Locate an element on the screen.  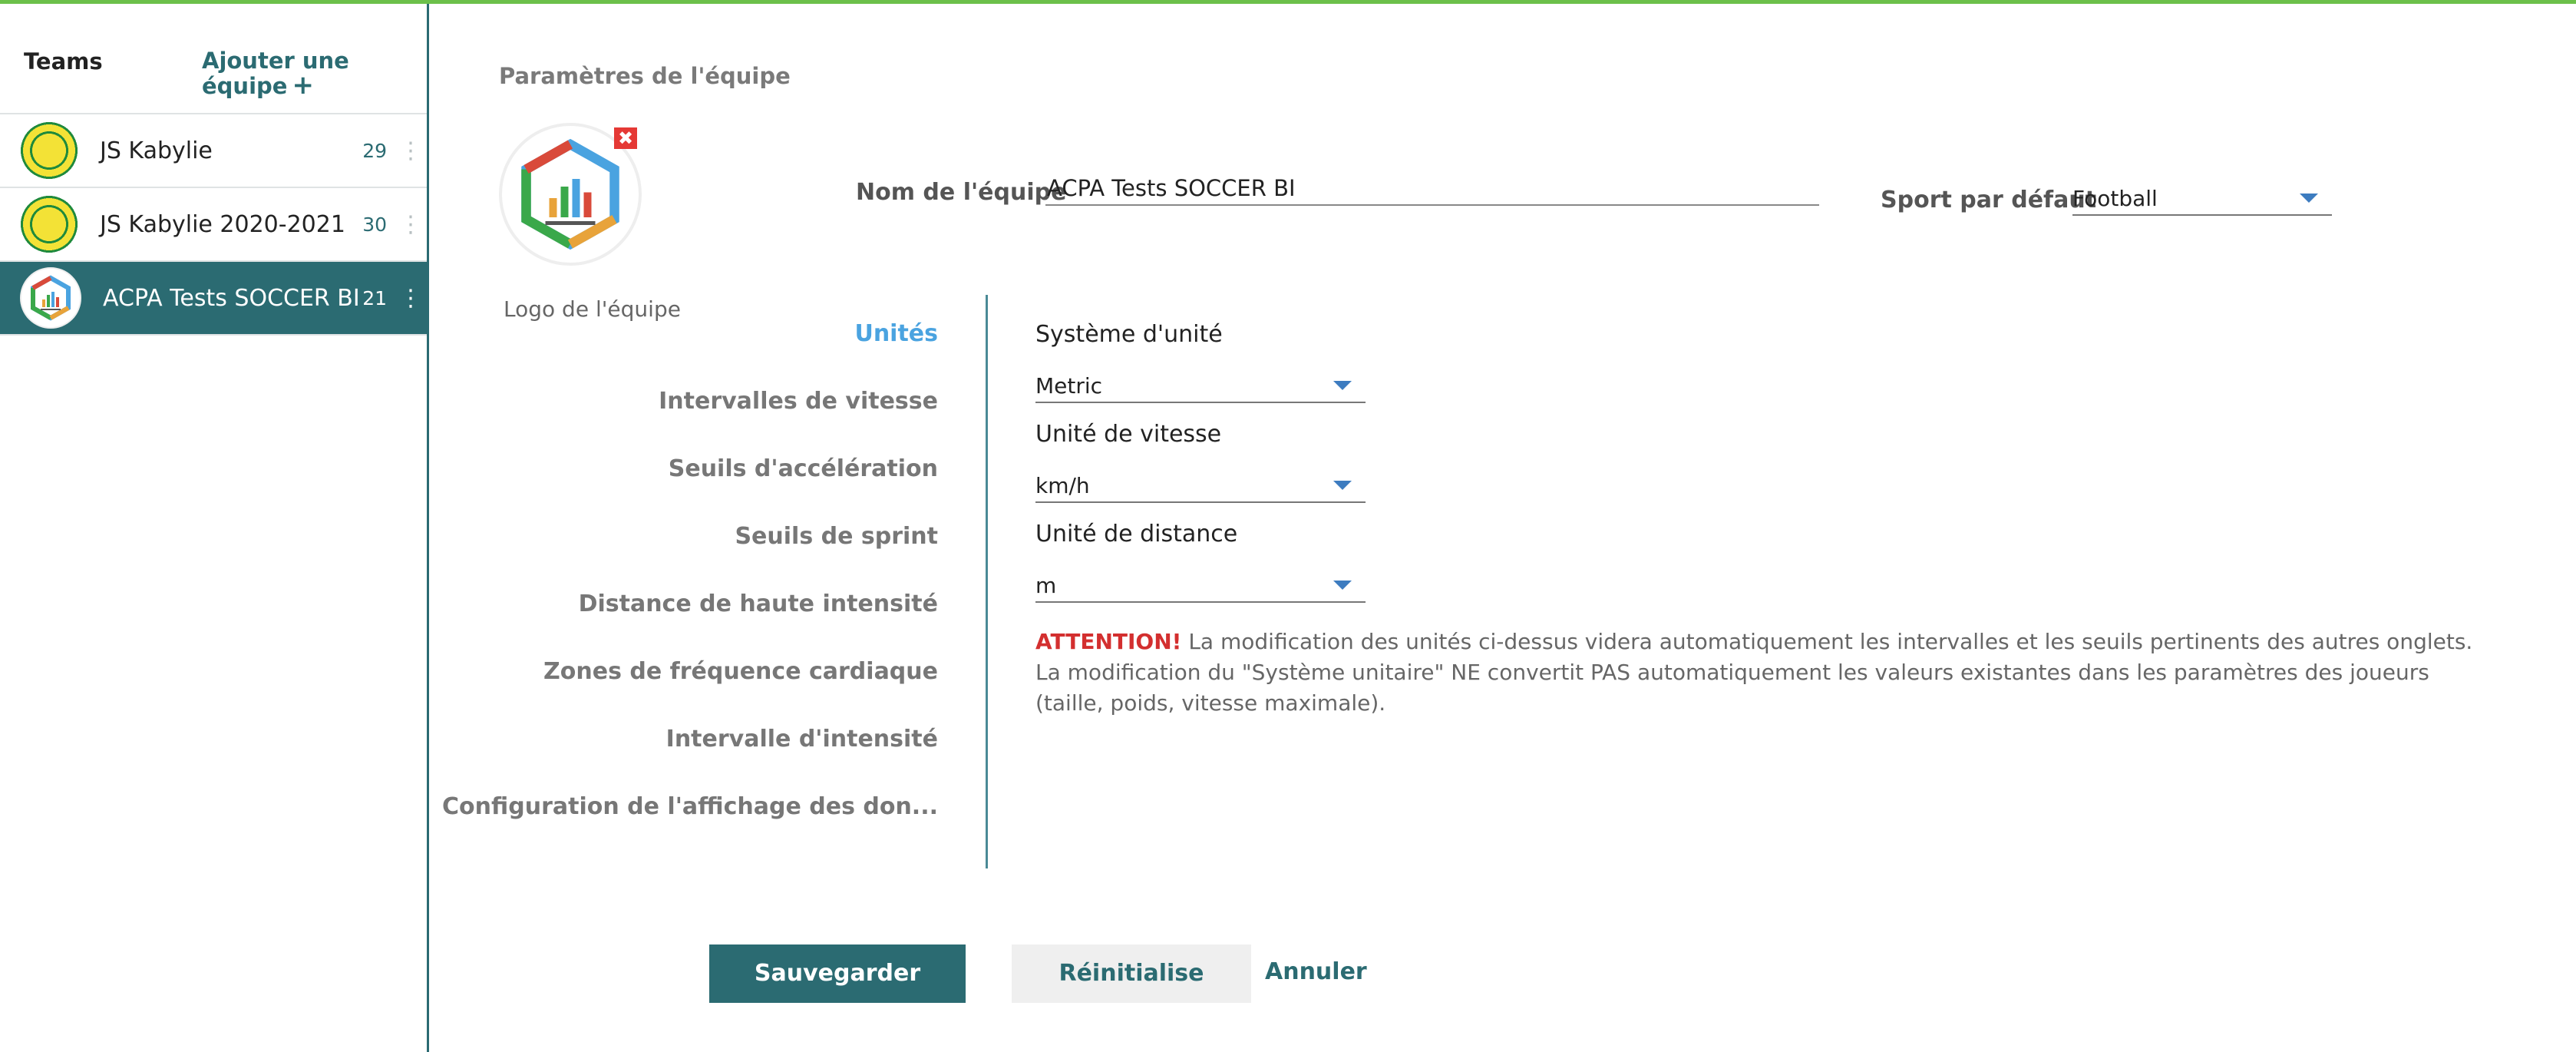
speed-unit-value: km/h is located at coordinates (1062, 486).